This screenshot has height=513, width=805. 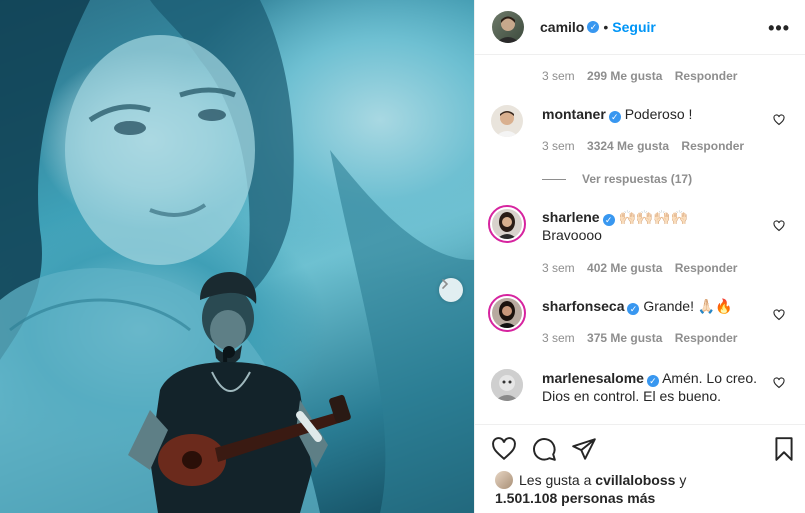 I want to click on comment-meta: 3 sem 3324 Me gusta Responder, so click(x=647, y=146).